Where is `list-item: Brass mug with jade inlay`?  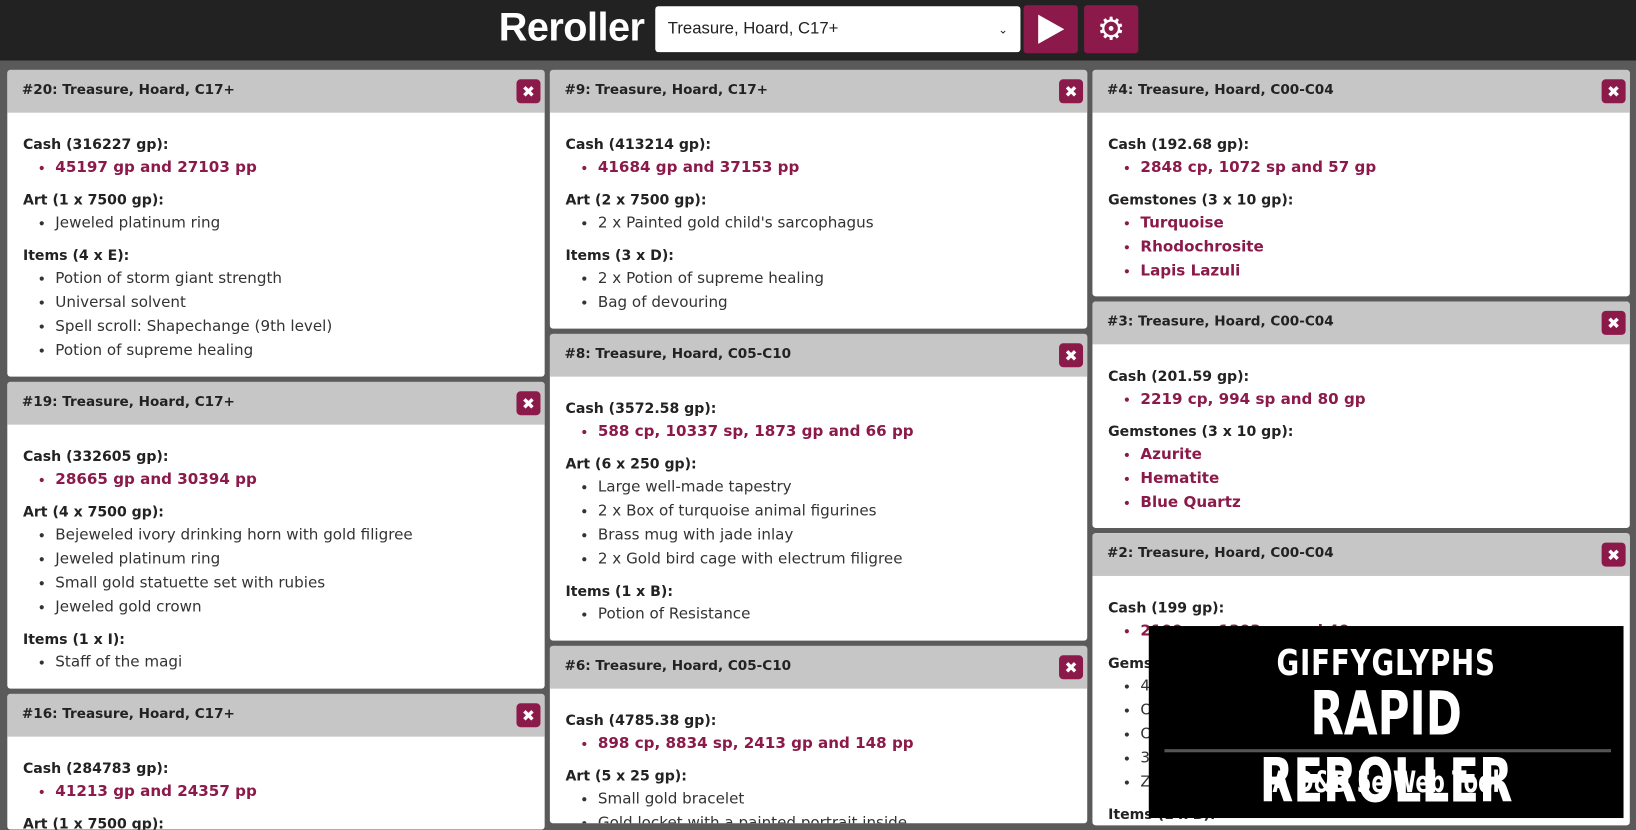 list-item: Brass mug with jade inlay is located at coordinates (842, 536).